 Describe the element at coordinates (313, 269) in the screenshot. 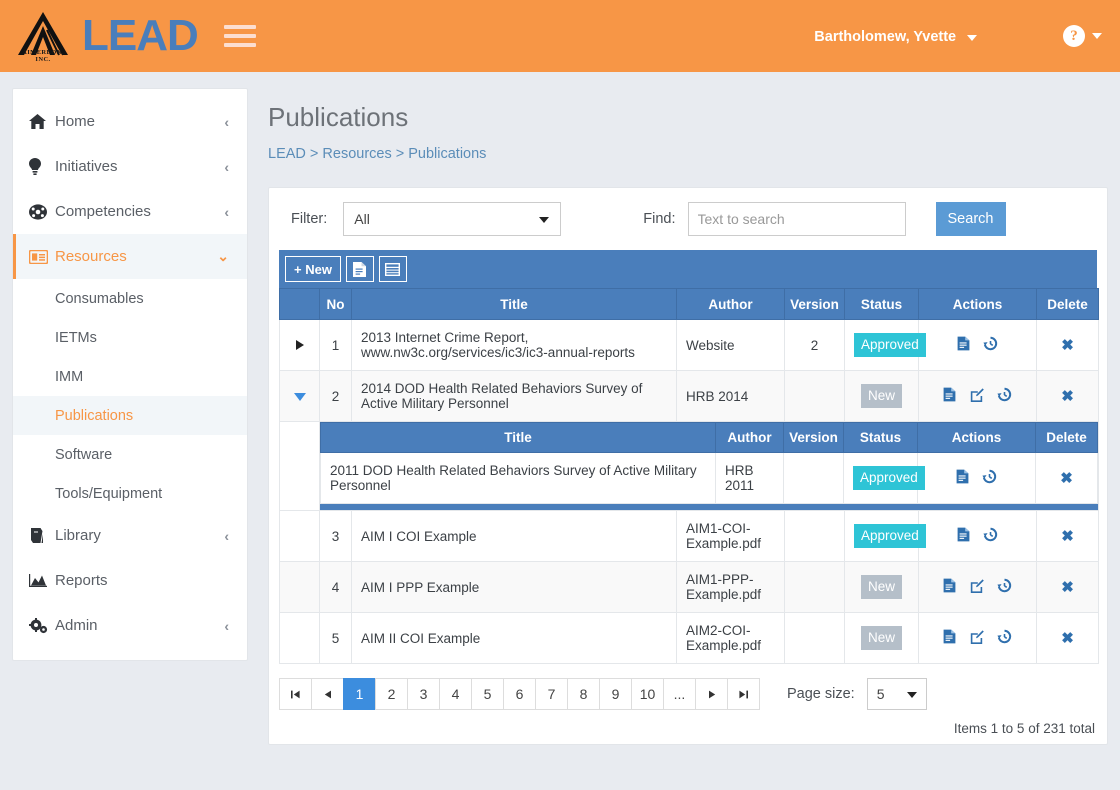

I see `new-button: + New` at that location.